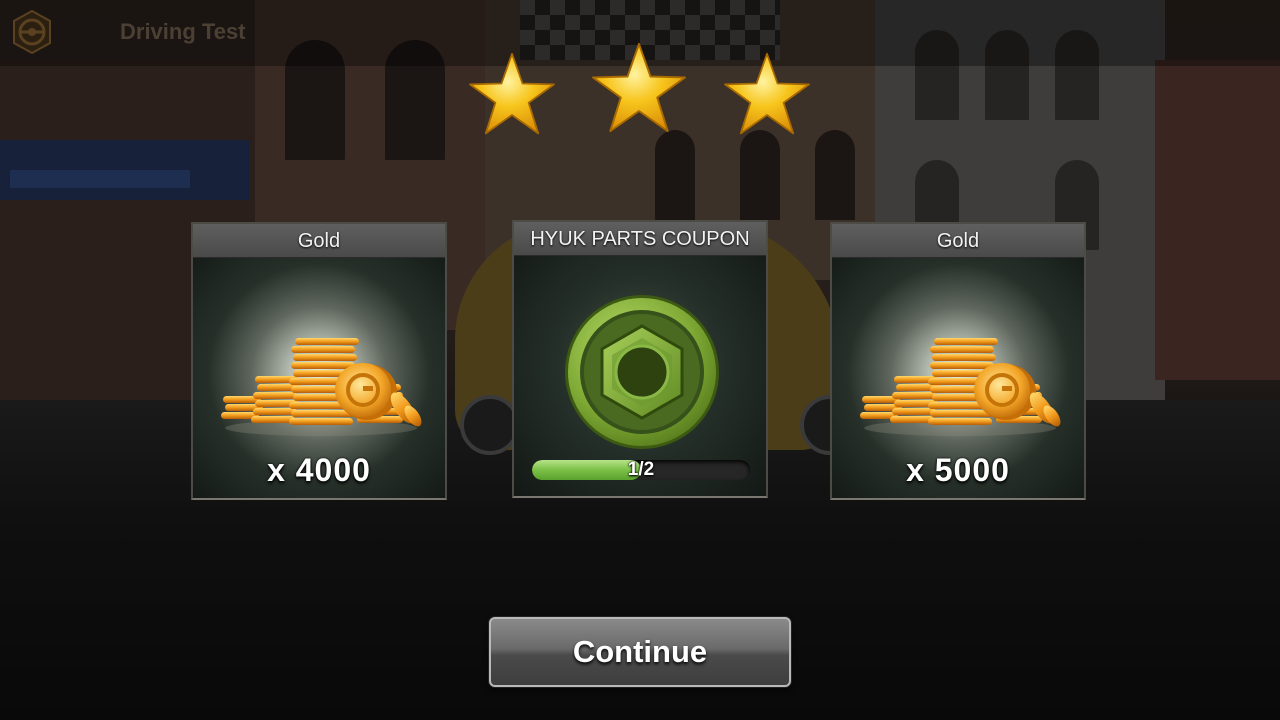  Describe the element at coordinates (640, 652) in the screenshot. I see `continue-button: Continue` at that location.